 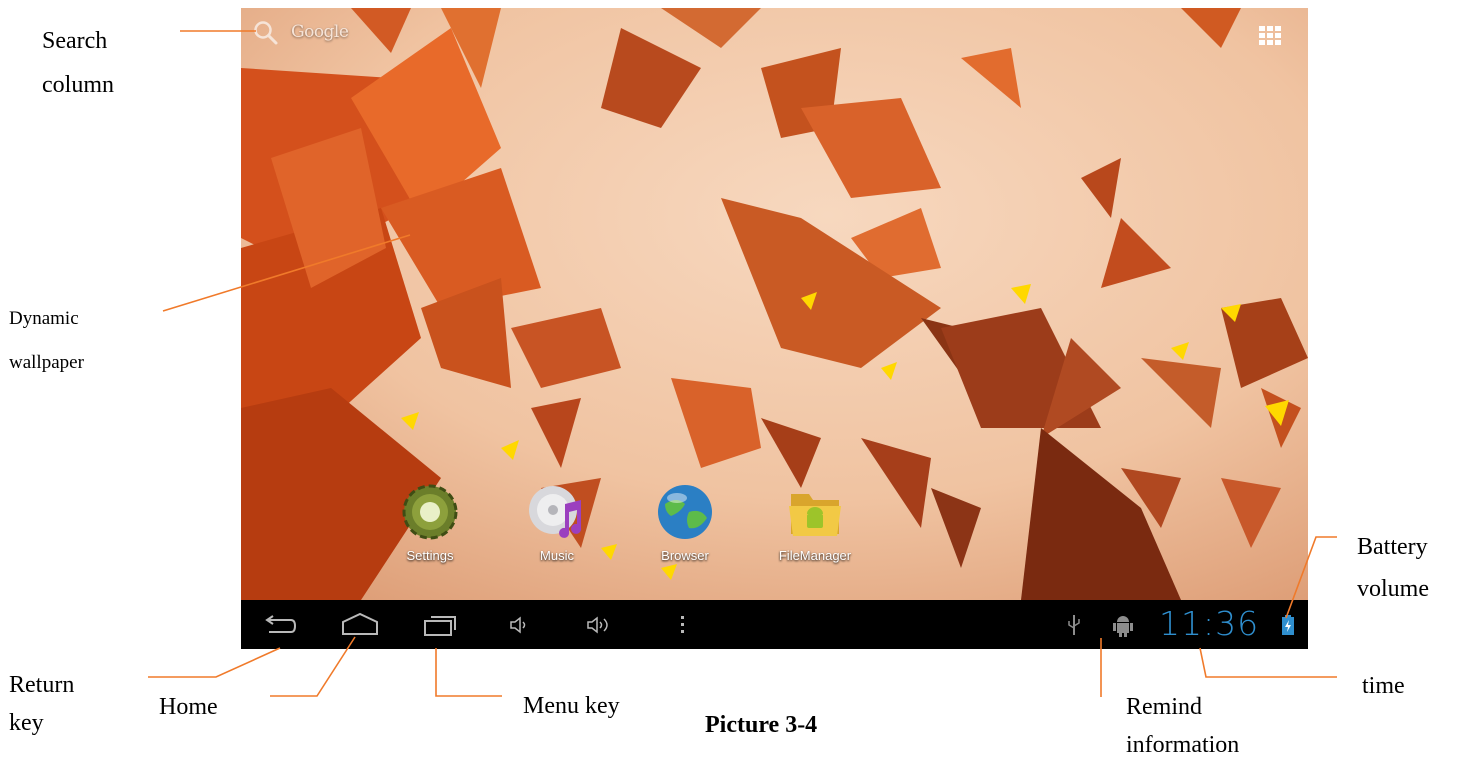 I want to click on callout-return-key: Return key, so click(x=42, y=704).